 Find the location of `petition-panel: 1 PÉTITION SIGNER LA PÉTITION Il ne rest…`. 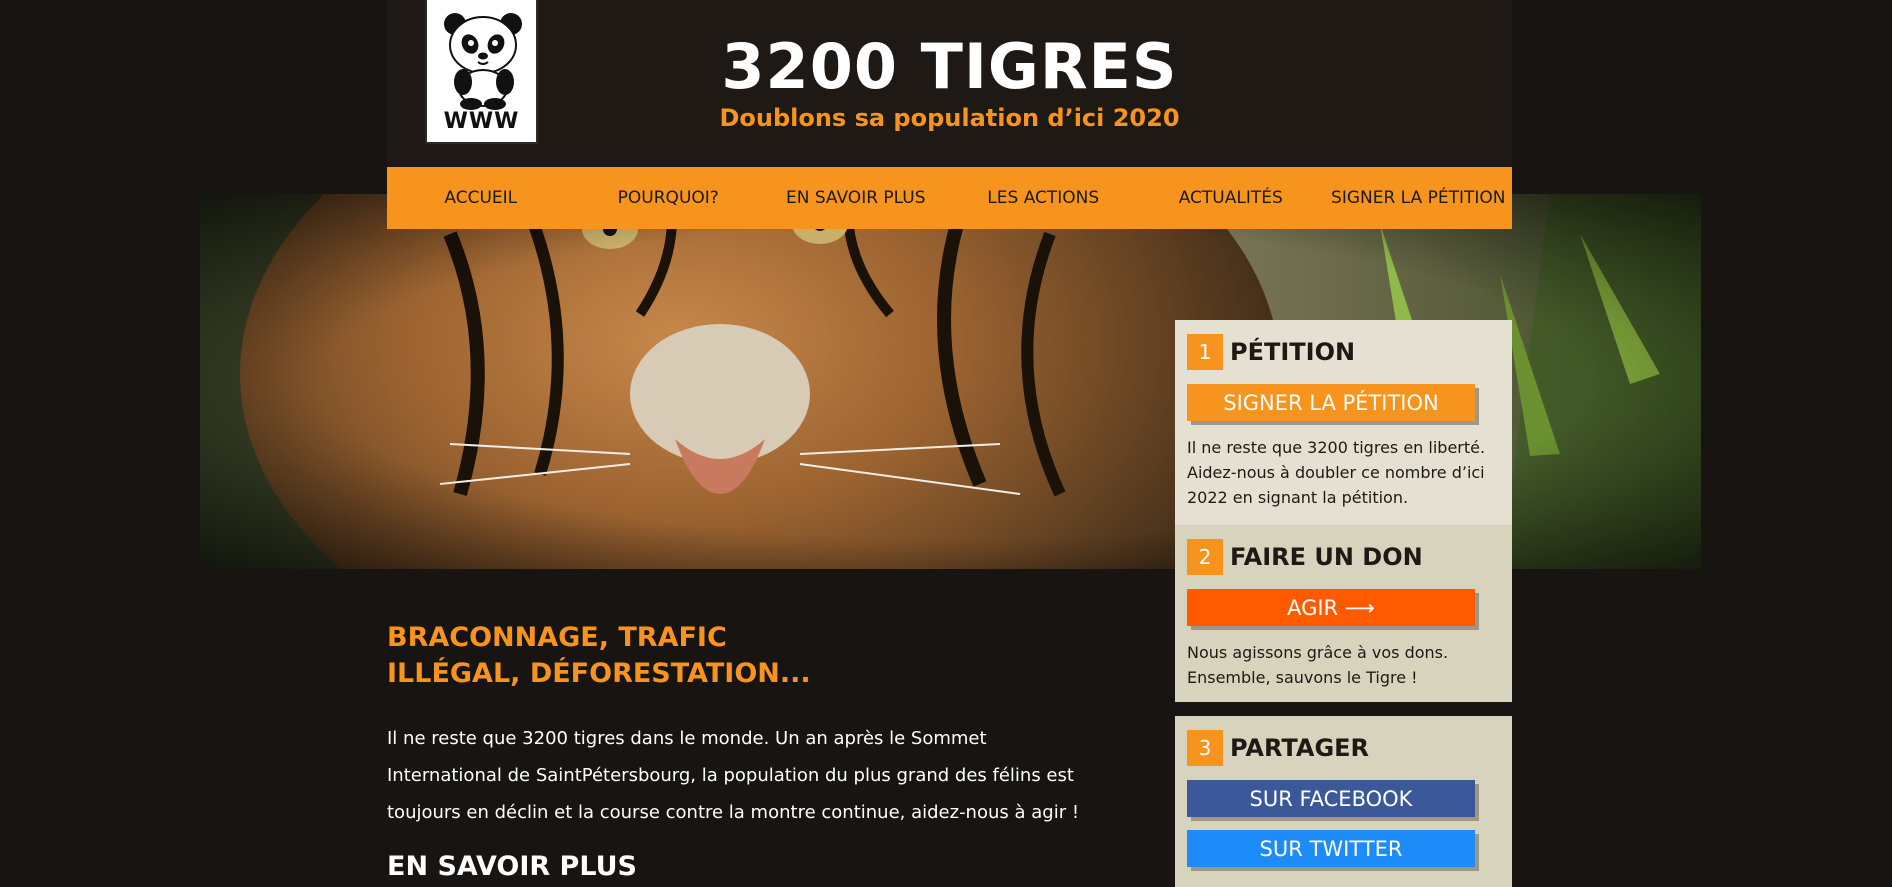

petition-panel: 1 PÉTITION SIGNER LA PÉTITION Il ne rest… is located at coordinates (1343, 422).